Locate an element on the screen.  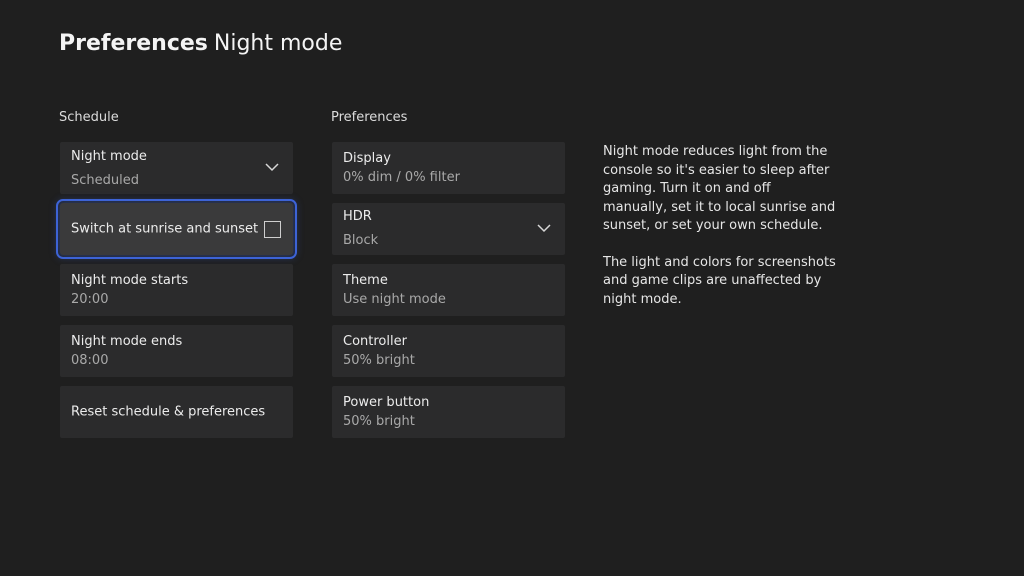
hdr-dropdown: HDR Block is located at coordinates (448, 229).